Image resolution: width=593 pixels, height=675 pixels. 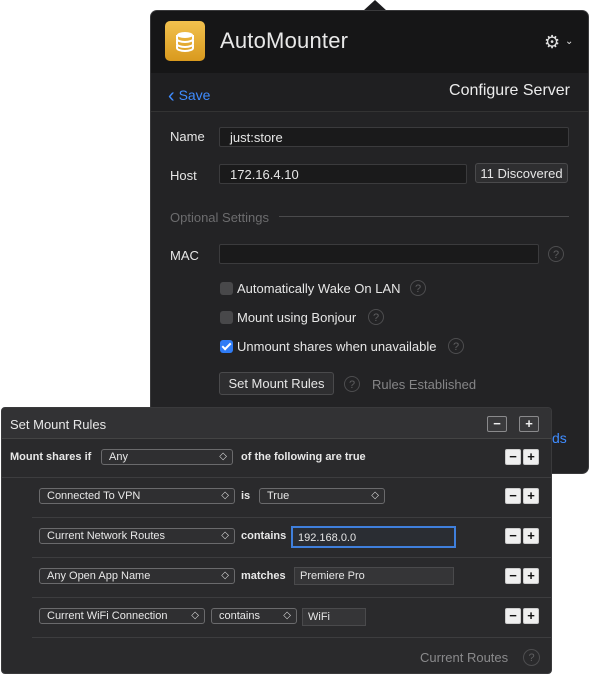 I want to click on rules-header: Set Mount Rules − +, so click(x=276, y=423).